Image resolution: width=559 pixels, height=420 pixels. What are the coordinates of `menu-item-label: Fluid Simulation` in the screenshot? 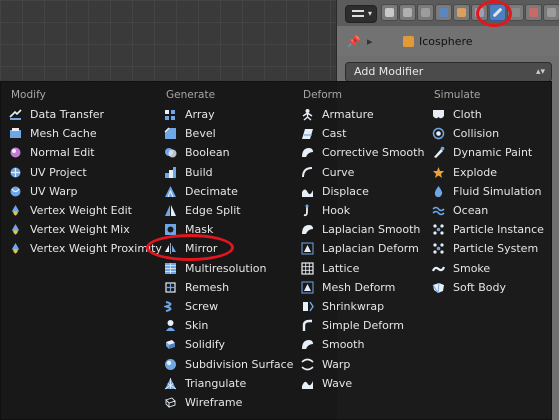 It's located at (497, 191).